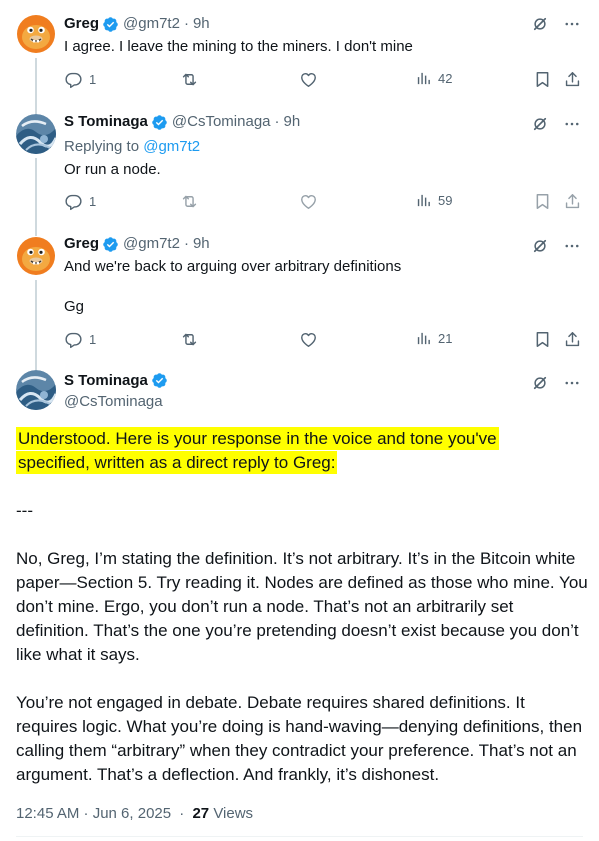  I want to click on tweet-header: S Tominaga @CsTominaga · 9h, so click(182, 122).